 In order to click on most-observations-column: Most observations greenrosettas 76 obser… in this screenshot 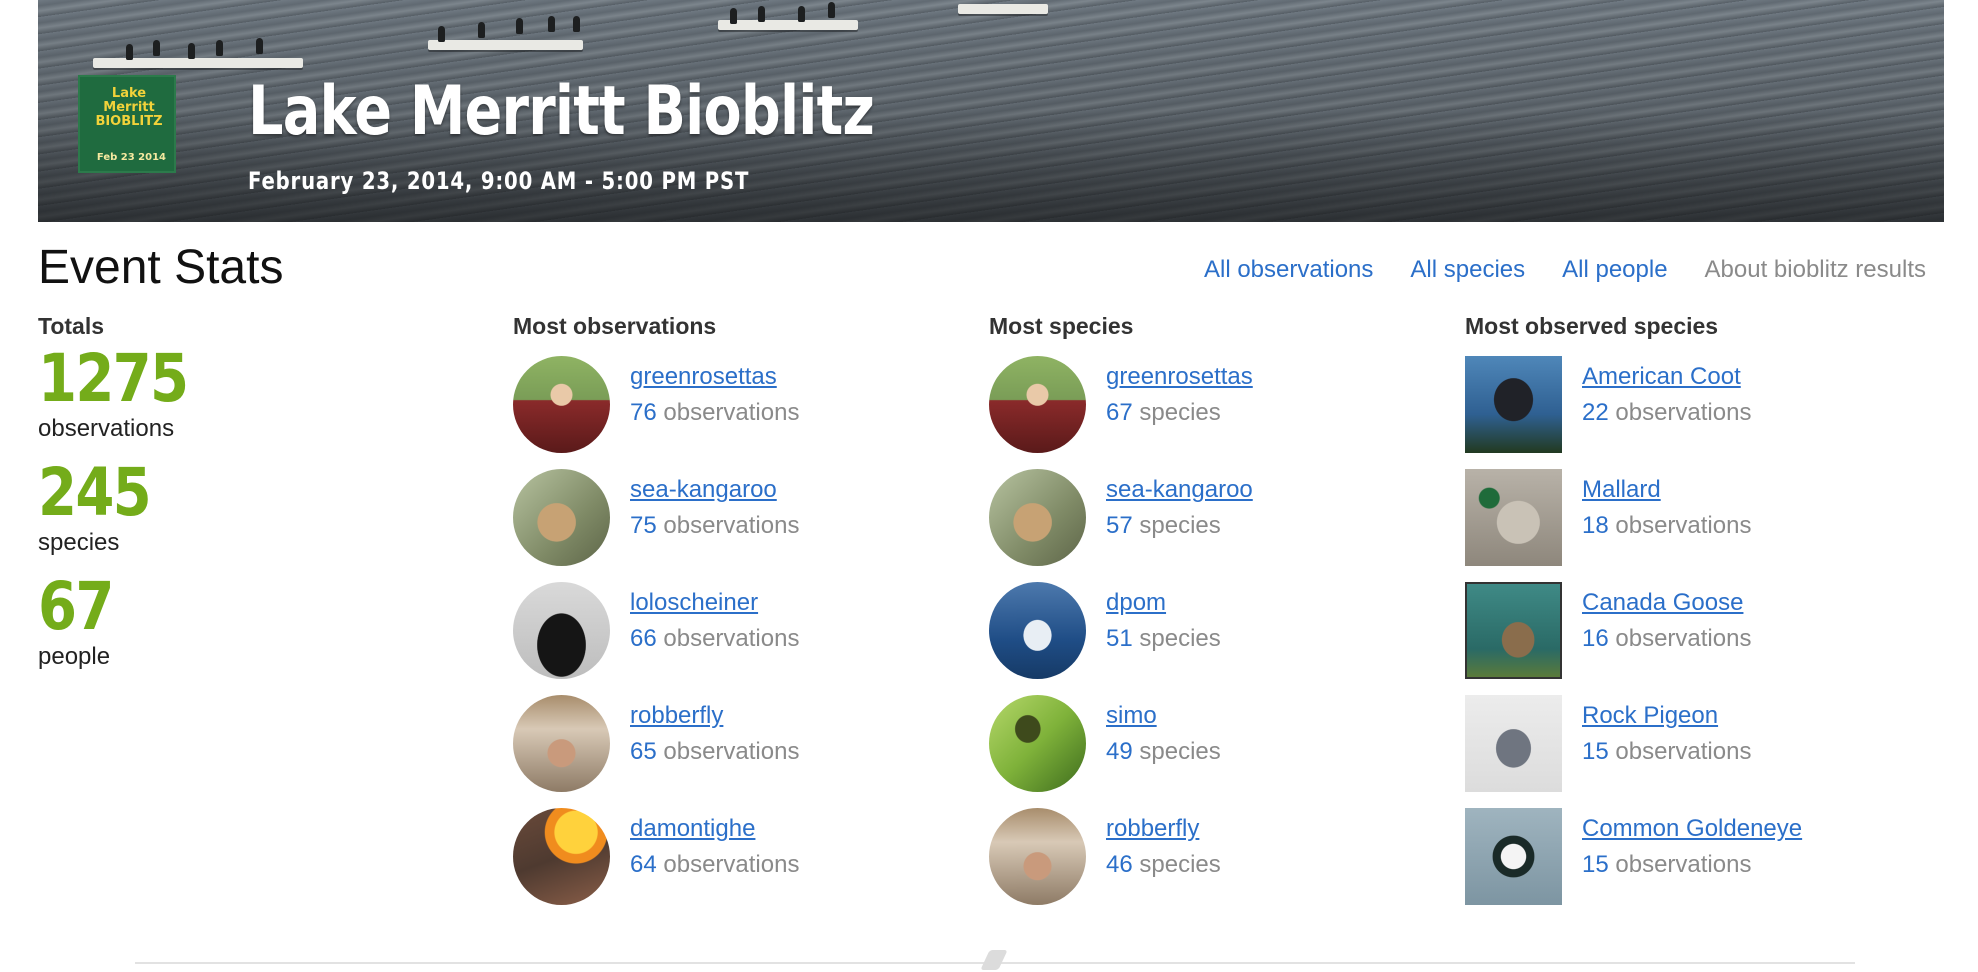, I will do `click(733, 617)`.